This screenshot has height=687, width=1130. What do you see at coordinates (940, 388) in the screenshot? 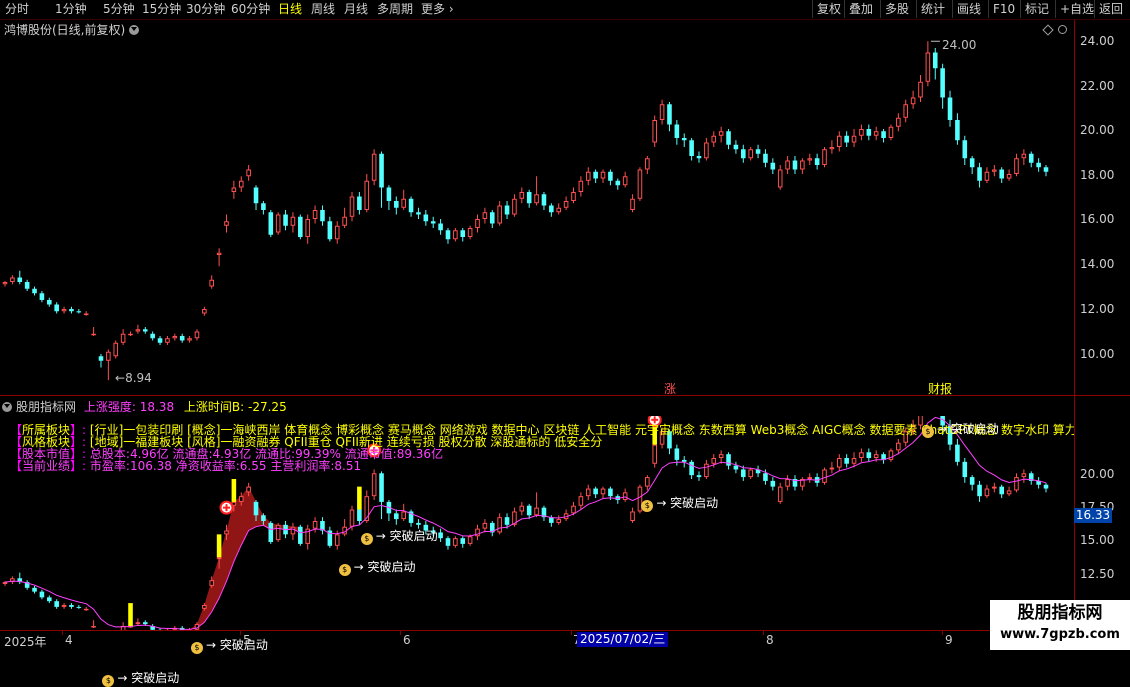
I see `event-earnings-badge: 财报` at bounding box center [940, 388].